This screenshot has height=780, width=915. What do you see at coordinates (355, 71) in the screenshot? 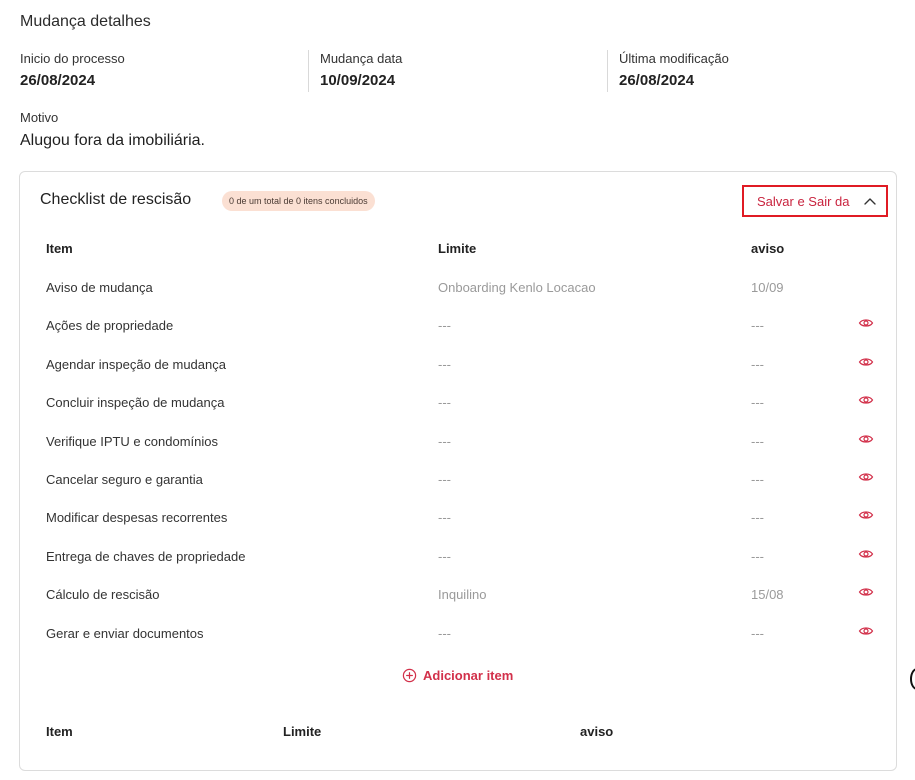
I see `info-mudanca: Mudança data 10/09/2024` at bounding box center [355, 71].